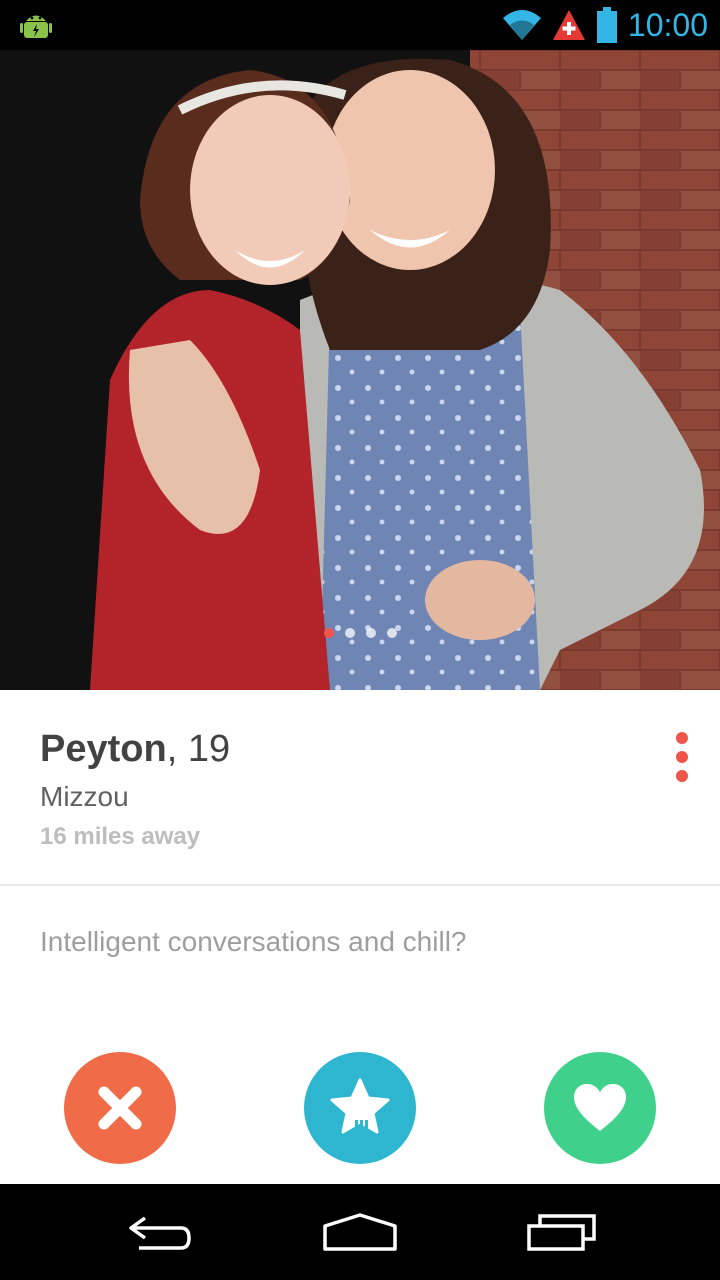 The image size is (720, 1280). I want to click on android-debug-icon, so click(36, 26).